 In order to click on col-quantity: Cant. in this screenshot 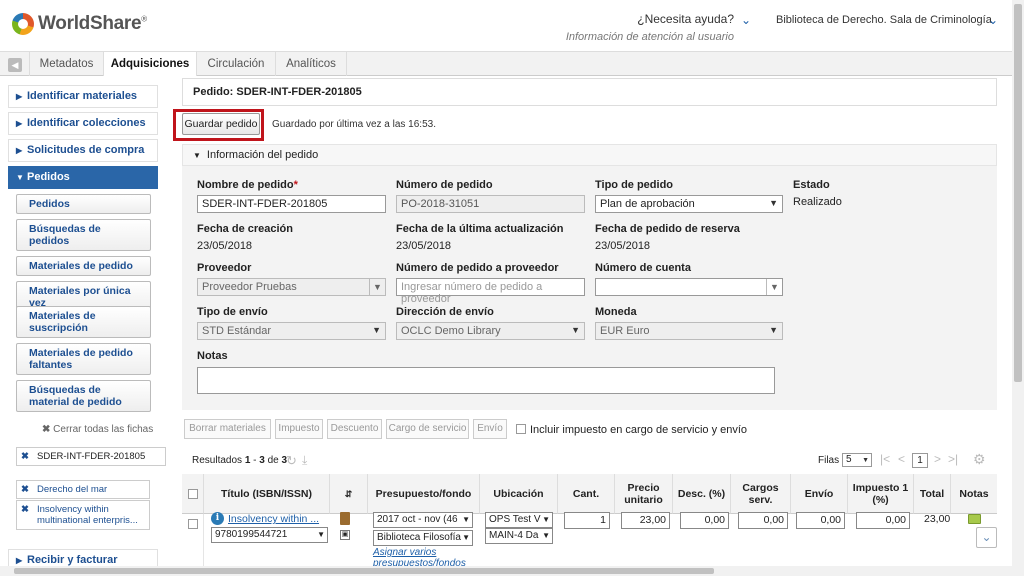, I will do `click(586, 494)`.